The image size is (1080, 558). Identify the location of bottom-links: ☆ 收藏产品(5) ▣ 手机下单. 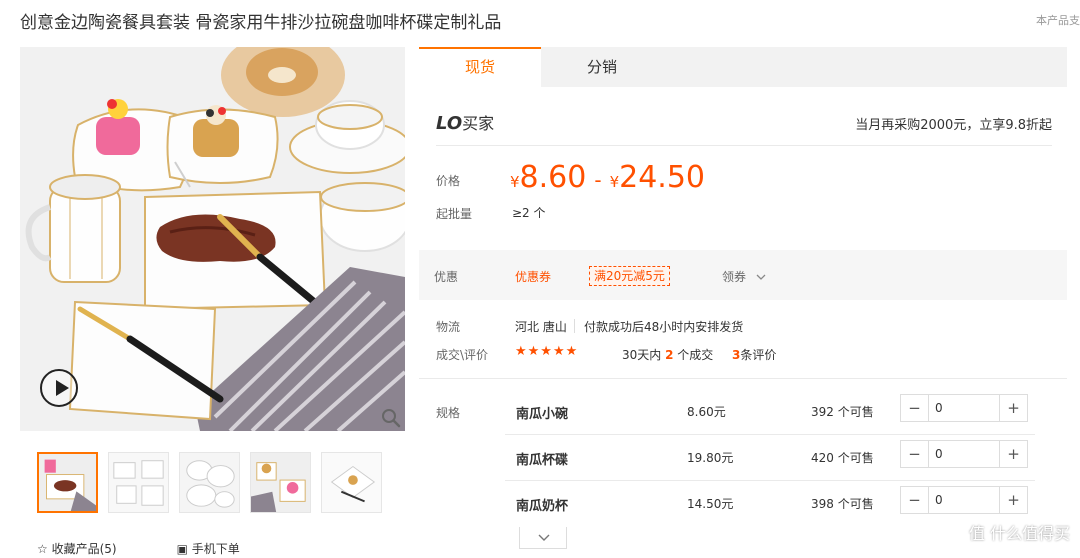
(138, 548).